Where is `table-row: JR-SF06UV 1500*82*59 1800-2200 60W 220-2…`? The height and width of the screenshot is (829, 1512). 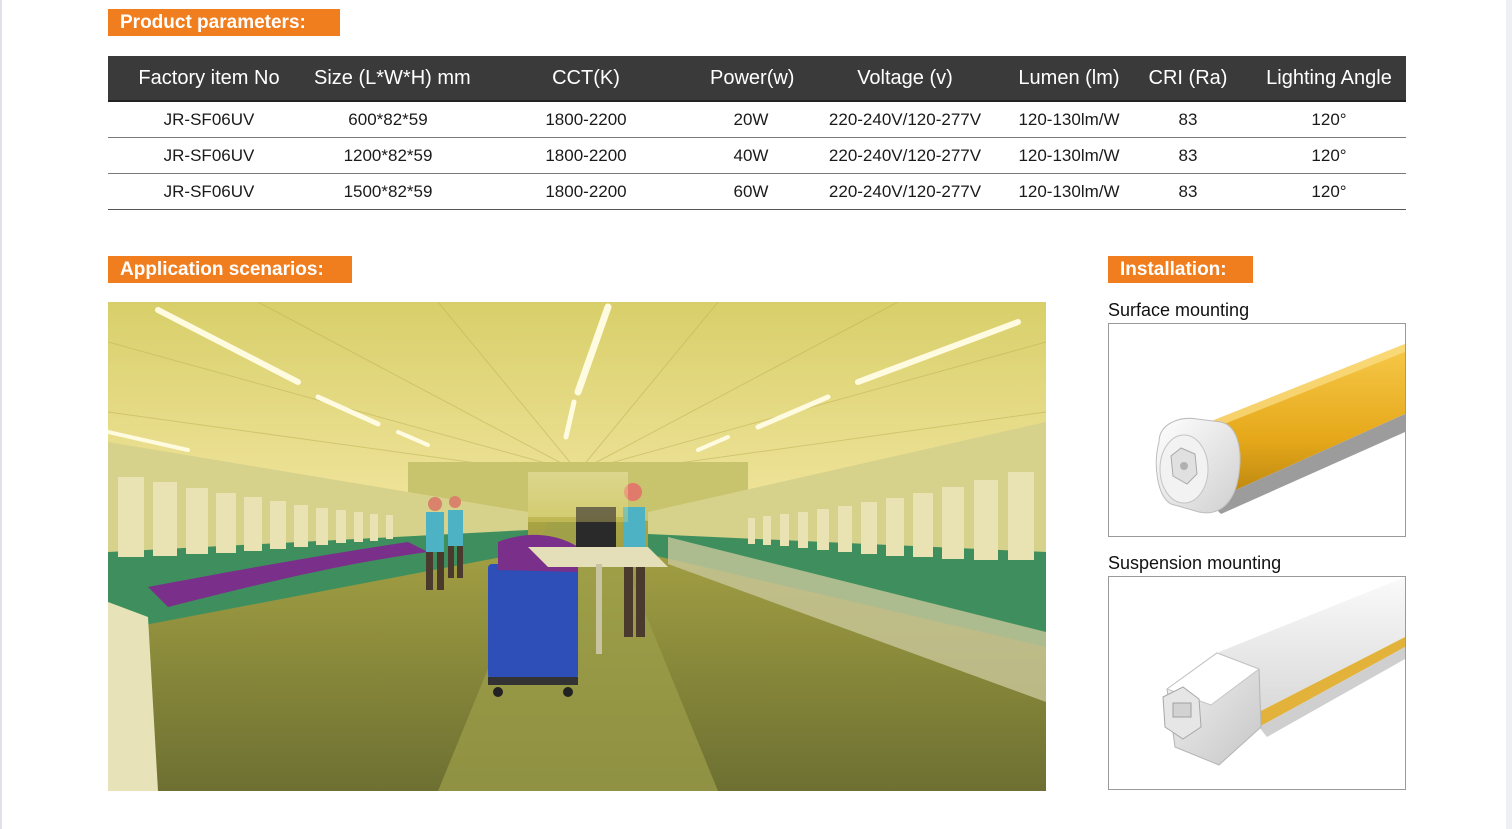
table-row: JR-SF06UV 1500*82*59 1800-2200 60W 220-2… is located at coordinates (757, 191).